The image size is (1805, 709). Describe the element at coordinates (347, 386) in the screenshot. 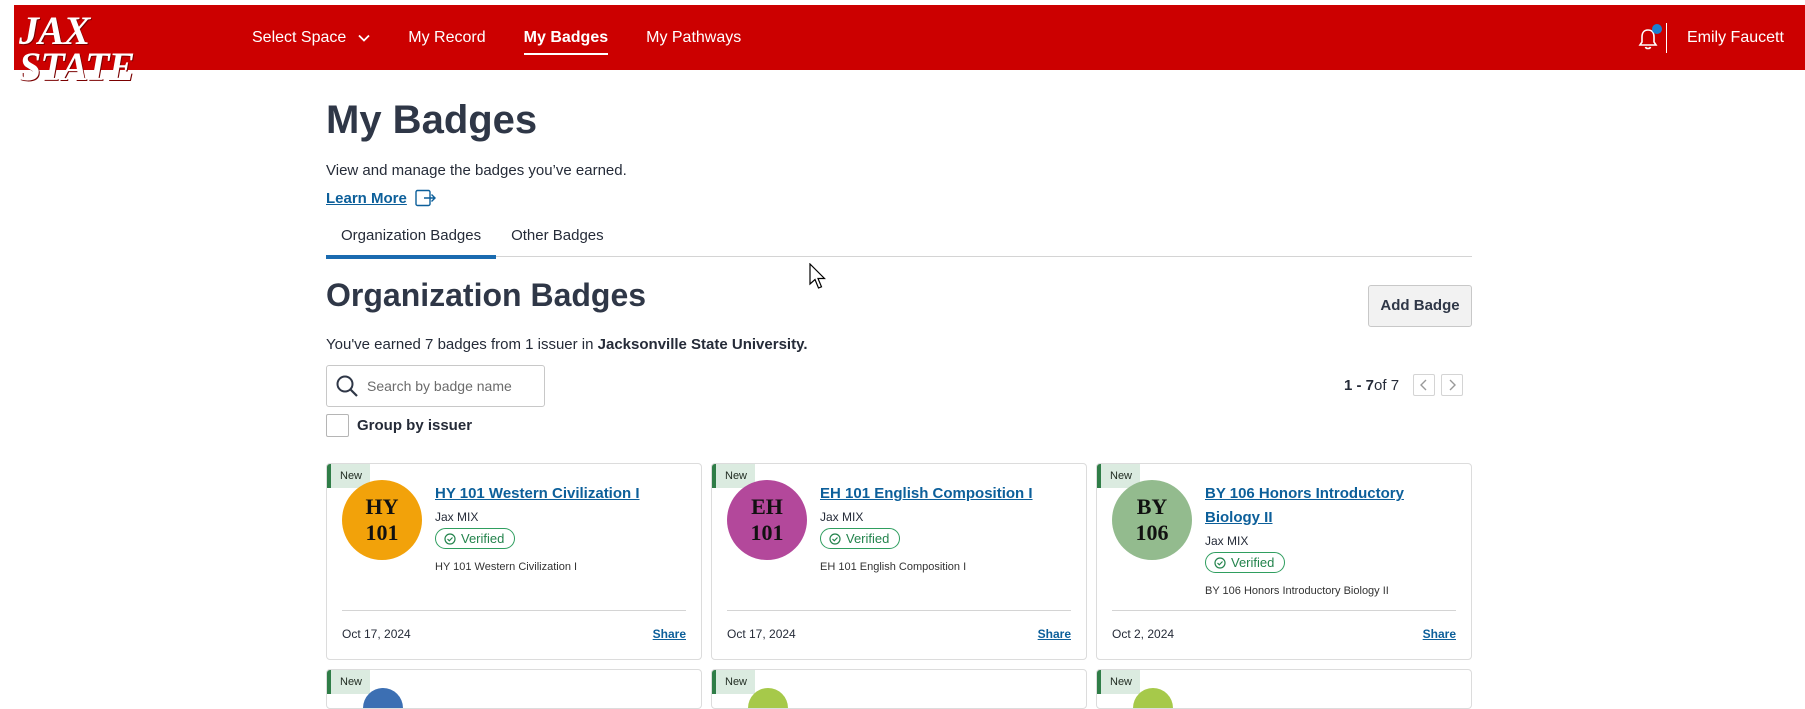

I see `search-icon` at that location.